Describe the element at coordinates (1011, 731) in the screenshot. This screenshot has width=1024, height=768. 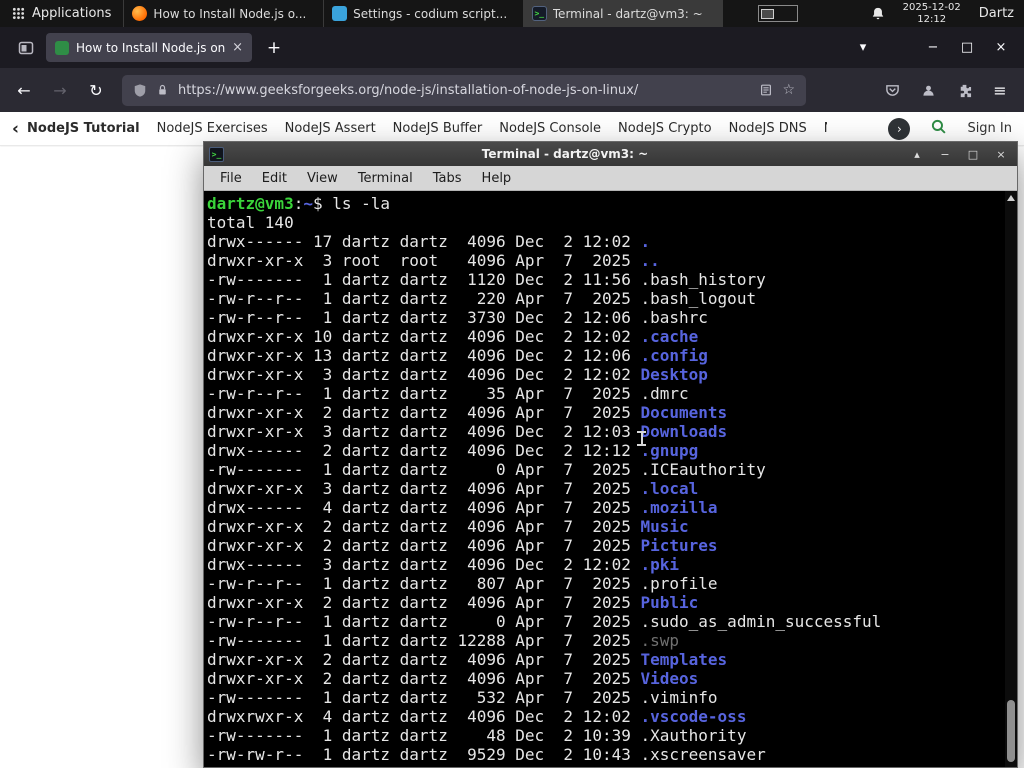
I see `scrollbar-thumb` at that location.